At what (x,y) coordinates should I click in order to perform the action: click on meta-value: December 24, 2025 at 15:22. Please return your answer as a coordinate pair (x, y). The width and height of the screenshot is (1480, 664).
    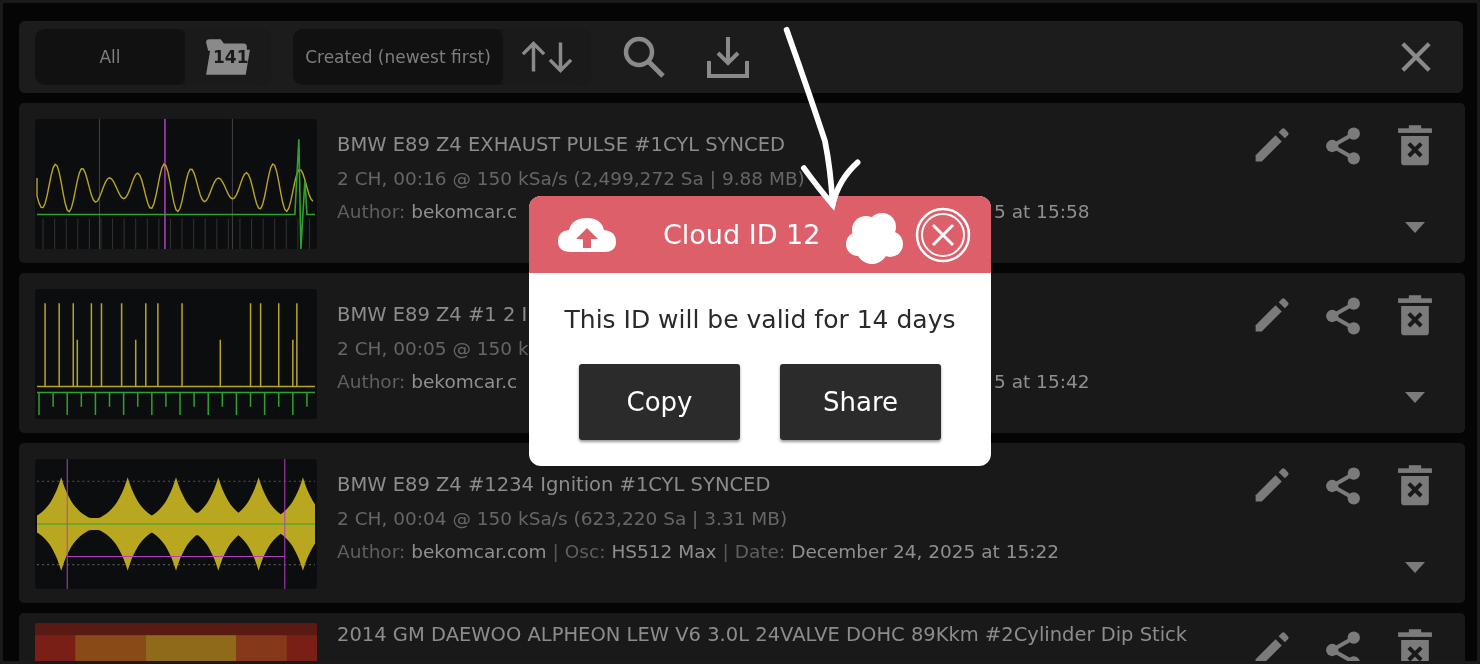
    Looking at the image, I should click on (925, 551).